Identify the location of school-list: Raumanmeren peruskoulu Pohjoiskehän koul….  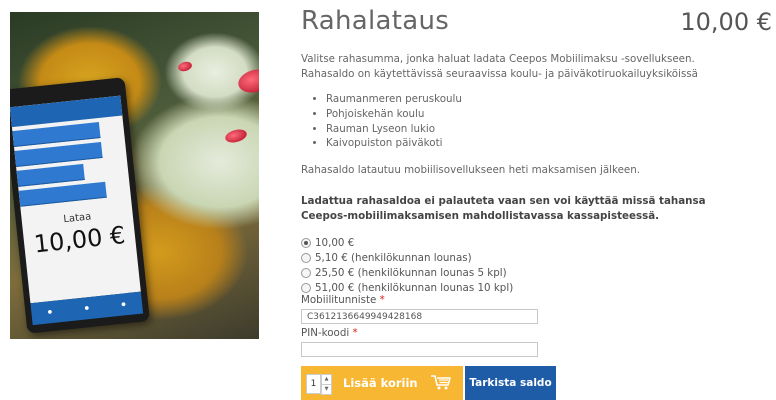
(388, 121).